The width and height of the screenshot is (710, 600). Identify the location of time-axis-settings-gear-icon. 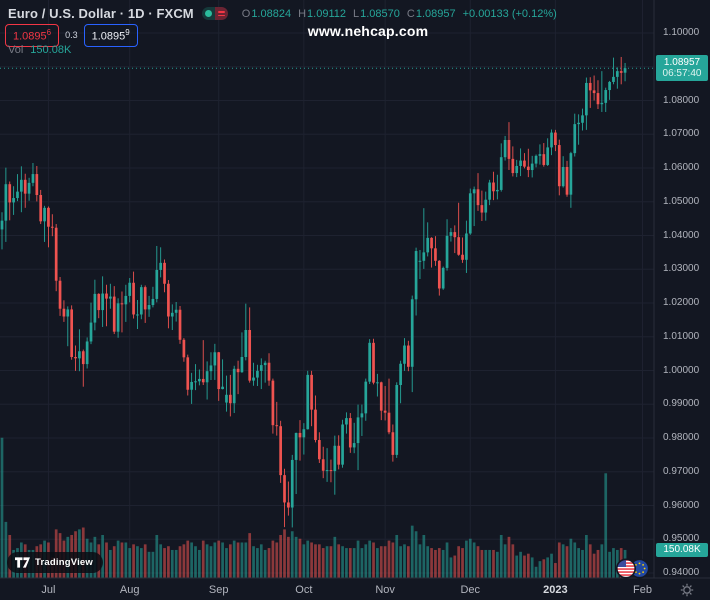
(687, 590).